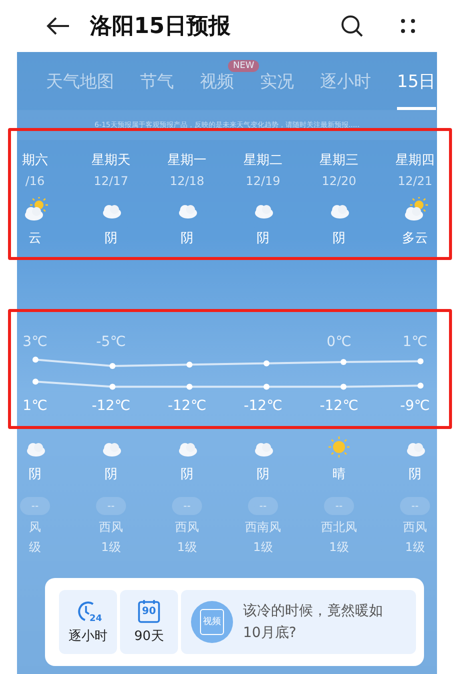  Describe the element at coordinates (339, 160) in the screenshot. I see `weekday-label: 星期三` at that location.